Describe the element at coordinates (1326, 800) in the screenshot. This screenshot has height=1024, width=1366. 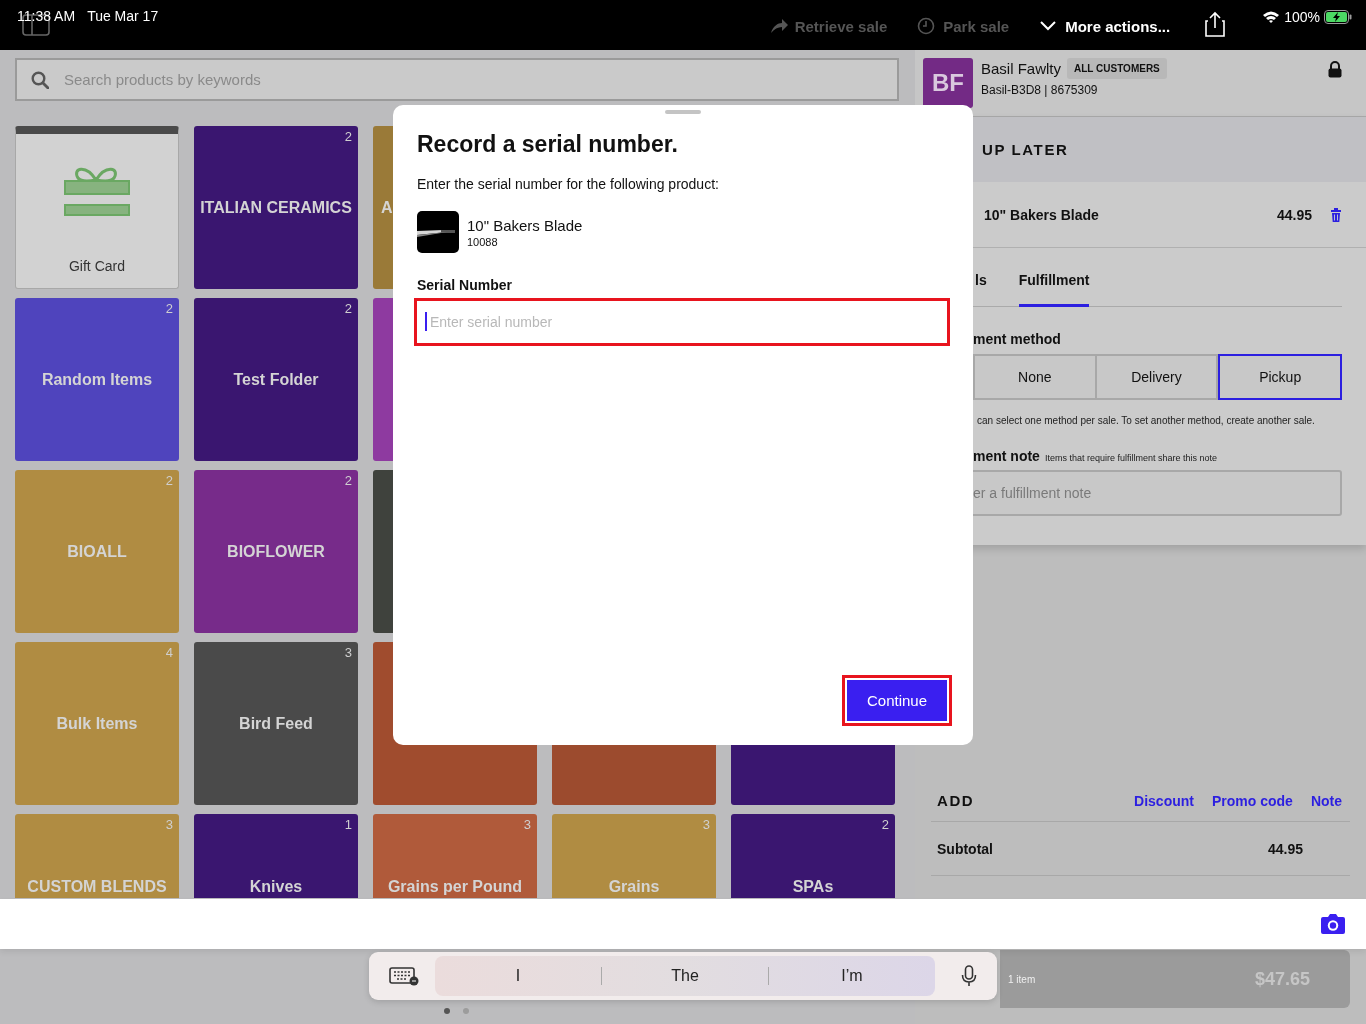
I see `link: Note` at that location.